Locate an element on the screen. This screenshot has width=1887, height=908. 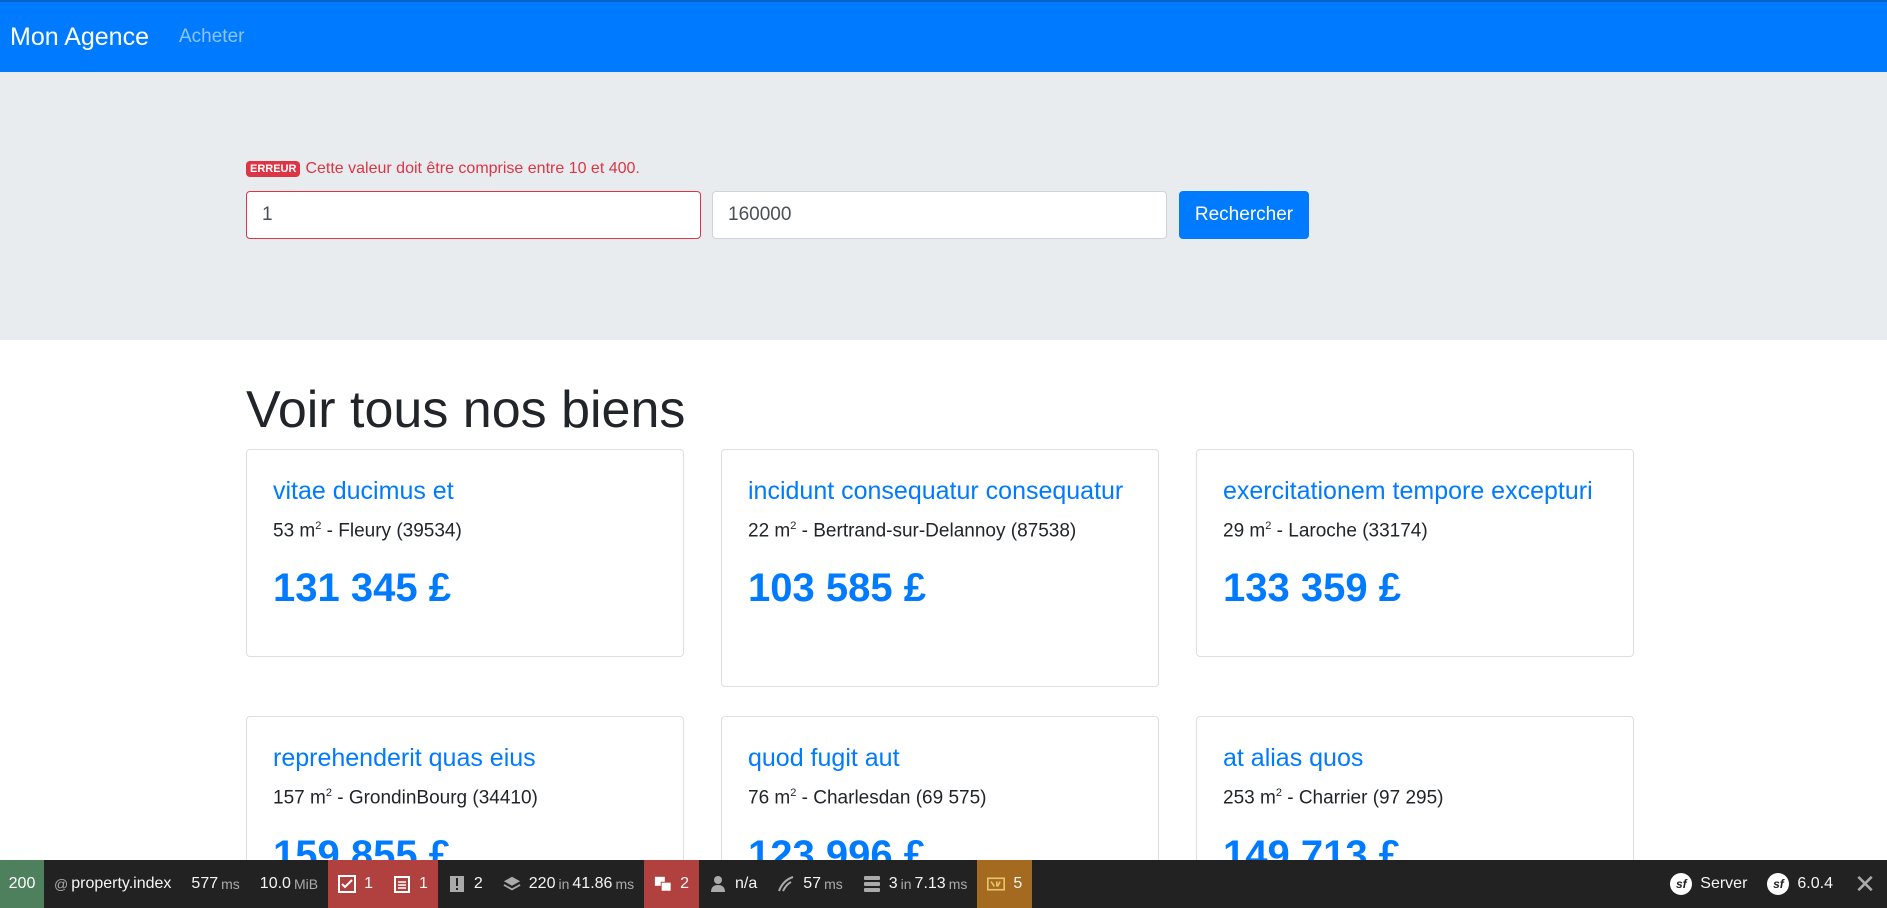
property-surface: 157 m is located at coordinates (299, 798).